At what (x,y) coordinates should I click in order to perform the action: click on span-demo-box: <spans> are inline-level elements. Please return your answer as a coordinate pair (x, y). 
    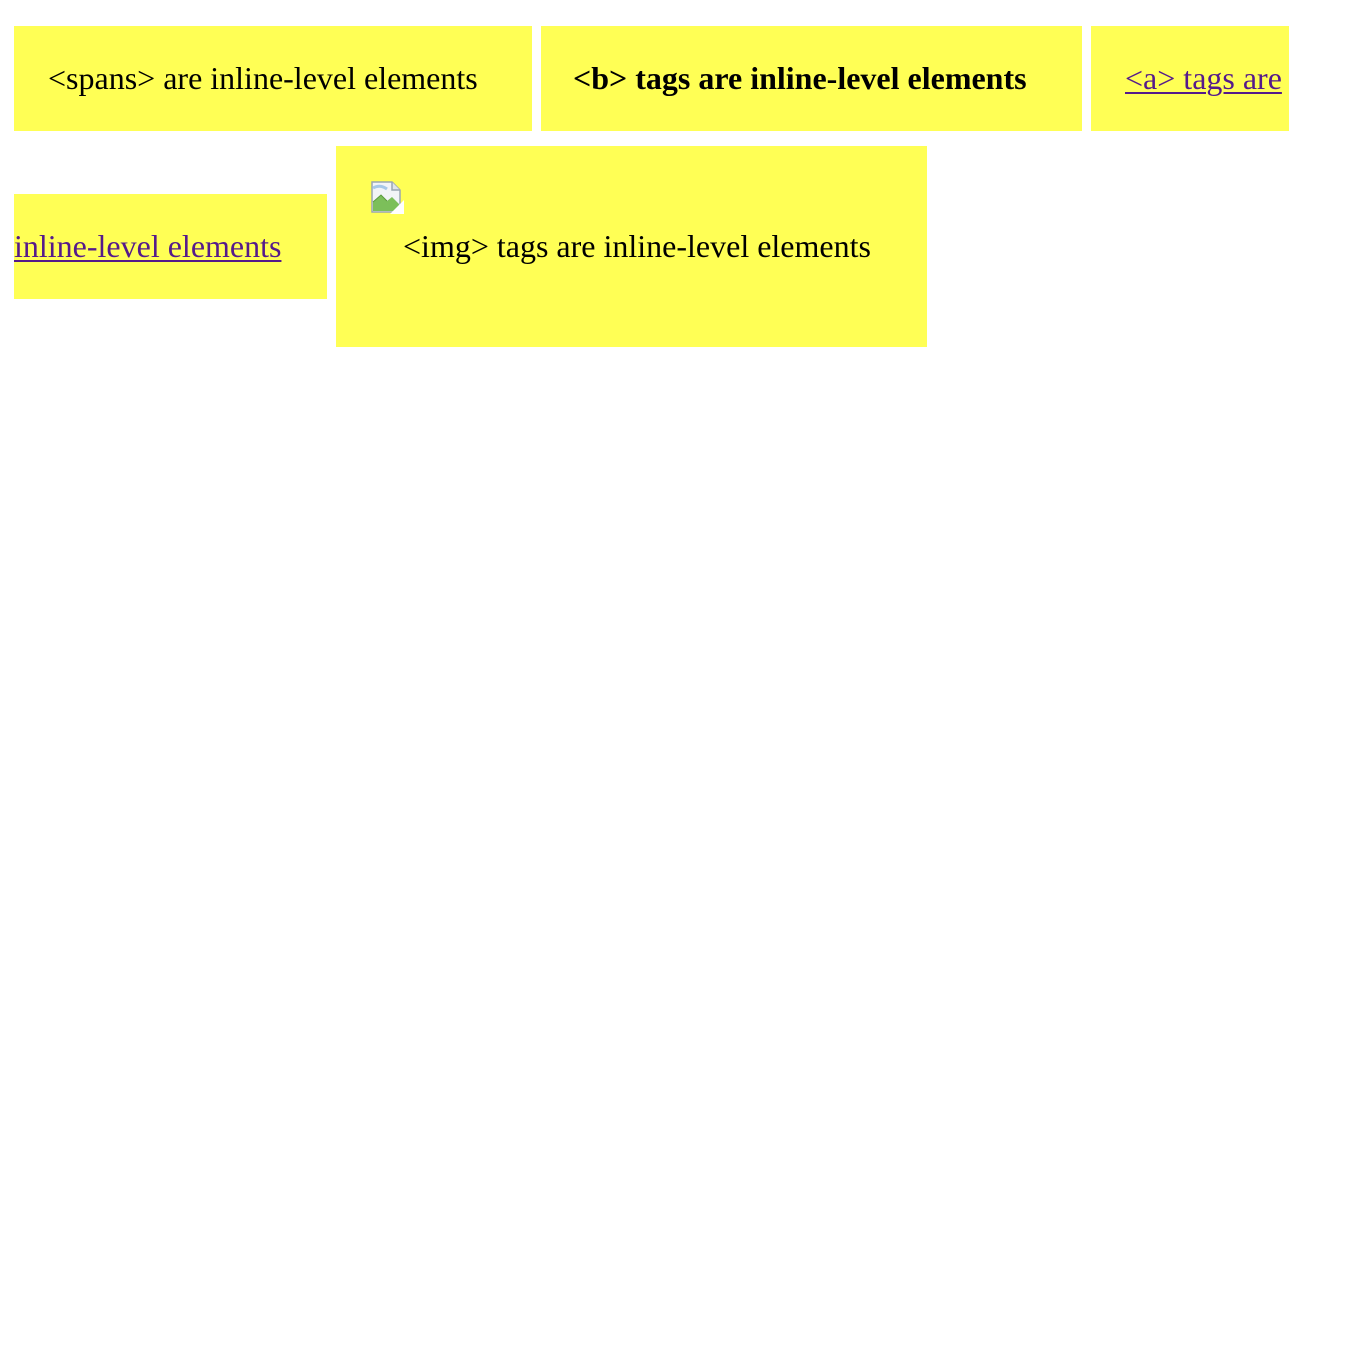
    Looking at the image, I should click on (273, 78).